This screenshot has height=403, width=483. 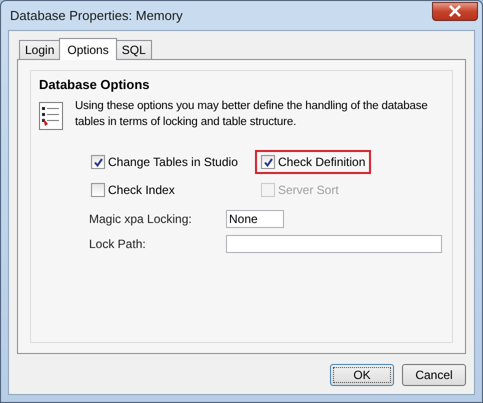 What do you see at coordinates (96, 15) in the screenshot?
I see `window-title: Database Properties: Memory` at bounding box center [96, 15].